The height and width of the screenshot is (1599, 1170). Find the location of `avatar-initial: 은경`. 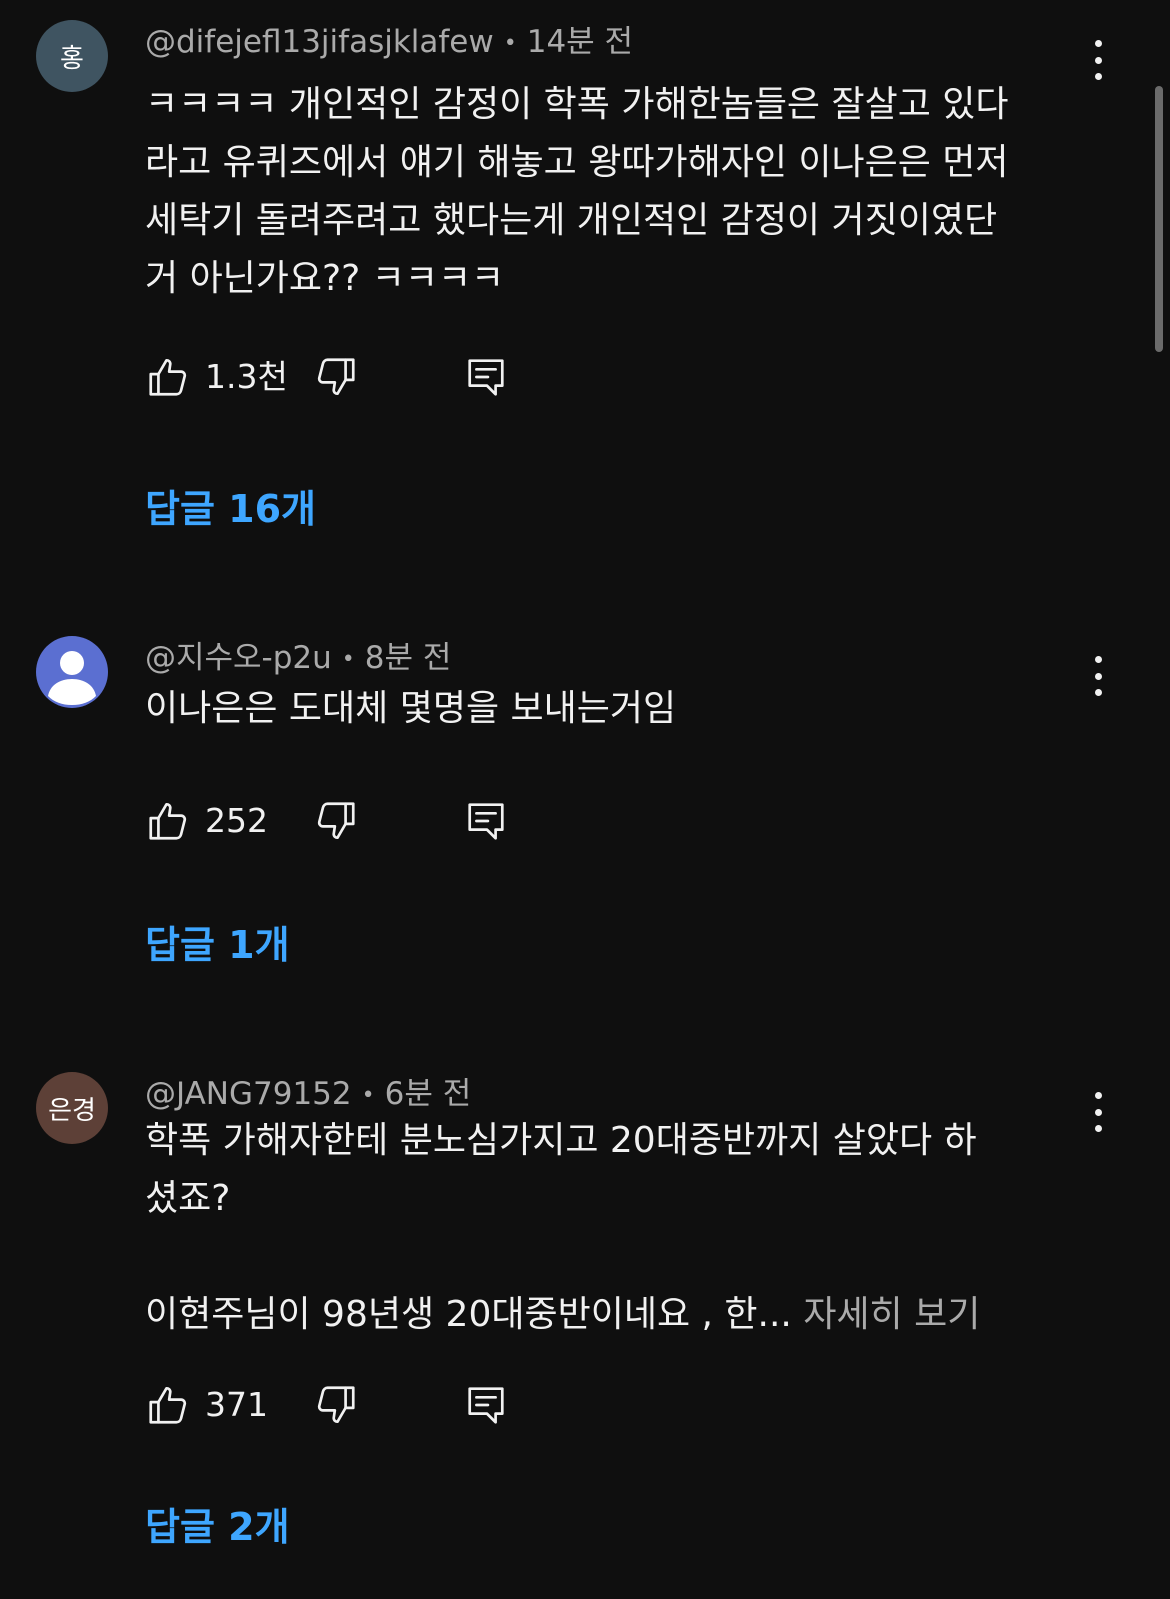

avatar-initial: 은경 is located at coordinates (72, 1110).